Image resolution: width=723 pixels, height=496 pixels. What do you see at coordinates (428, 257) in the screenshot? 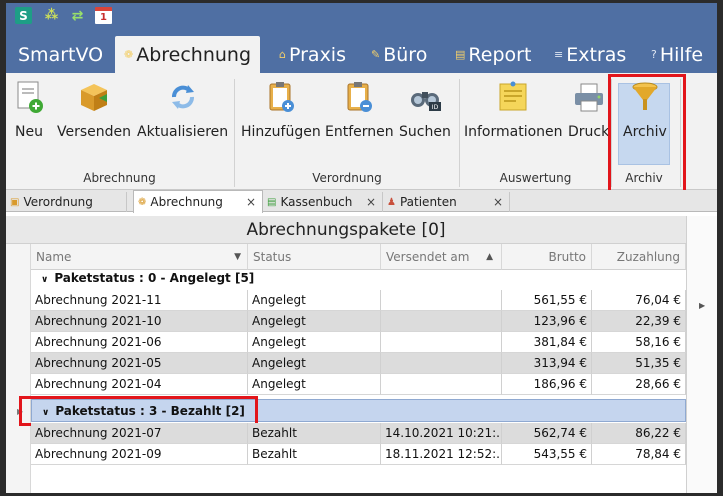
I see `column-header-label: Versendet am` at bounding box center [428, 257].